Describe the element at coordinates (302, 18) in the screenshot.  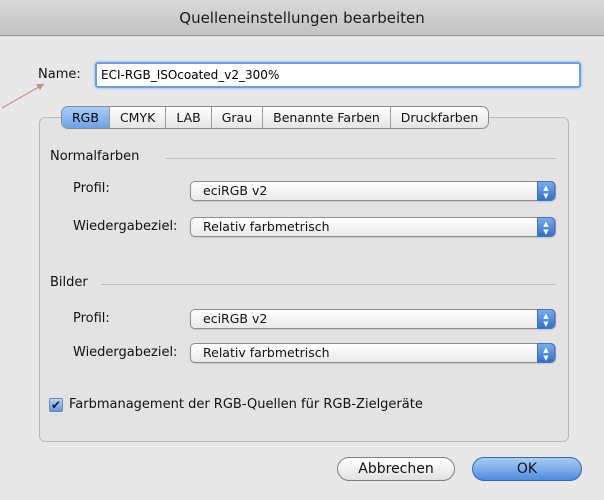
I see `window-title: Quelleneinstellungen bearbeiten` at that location.